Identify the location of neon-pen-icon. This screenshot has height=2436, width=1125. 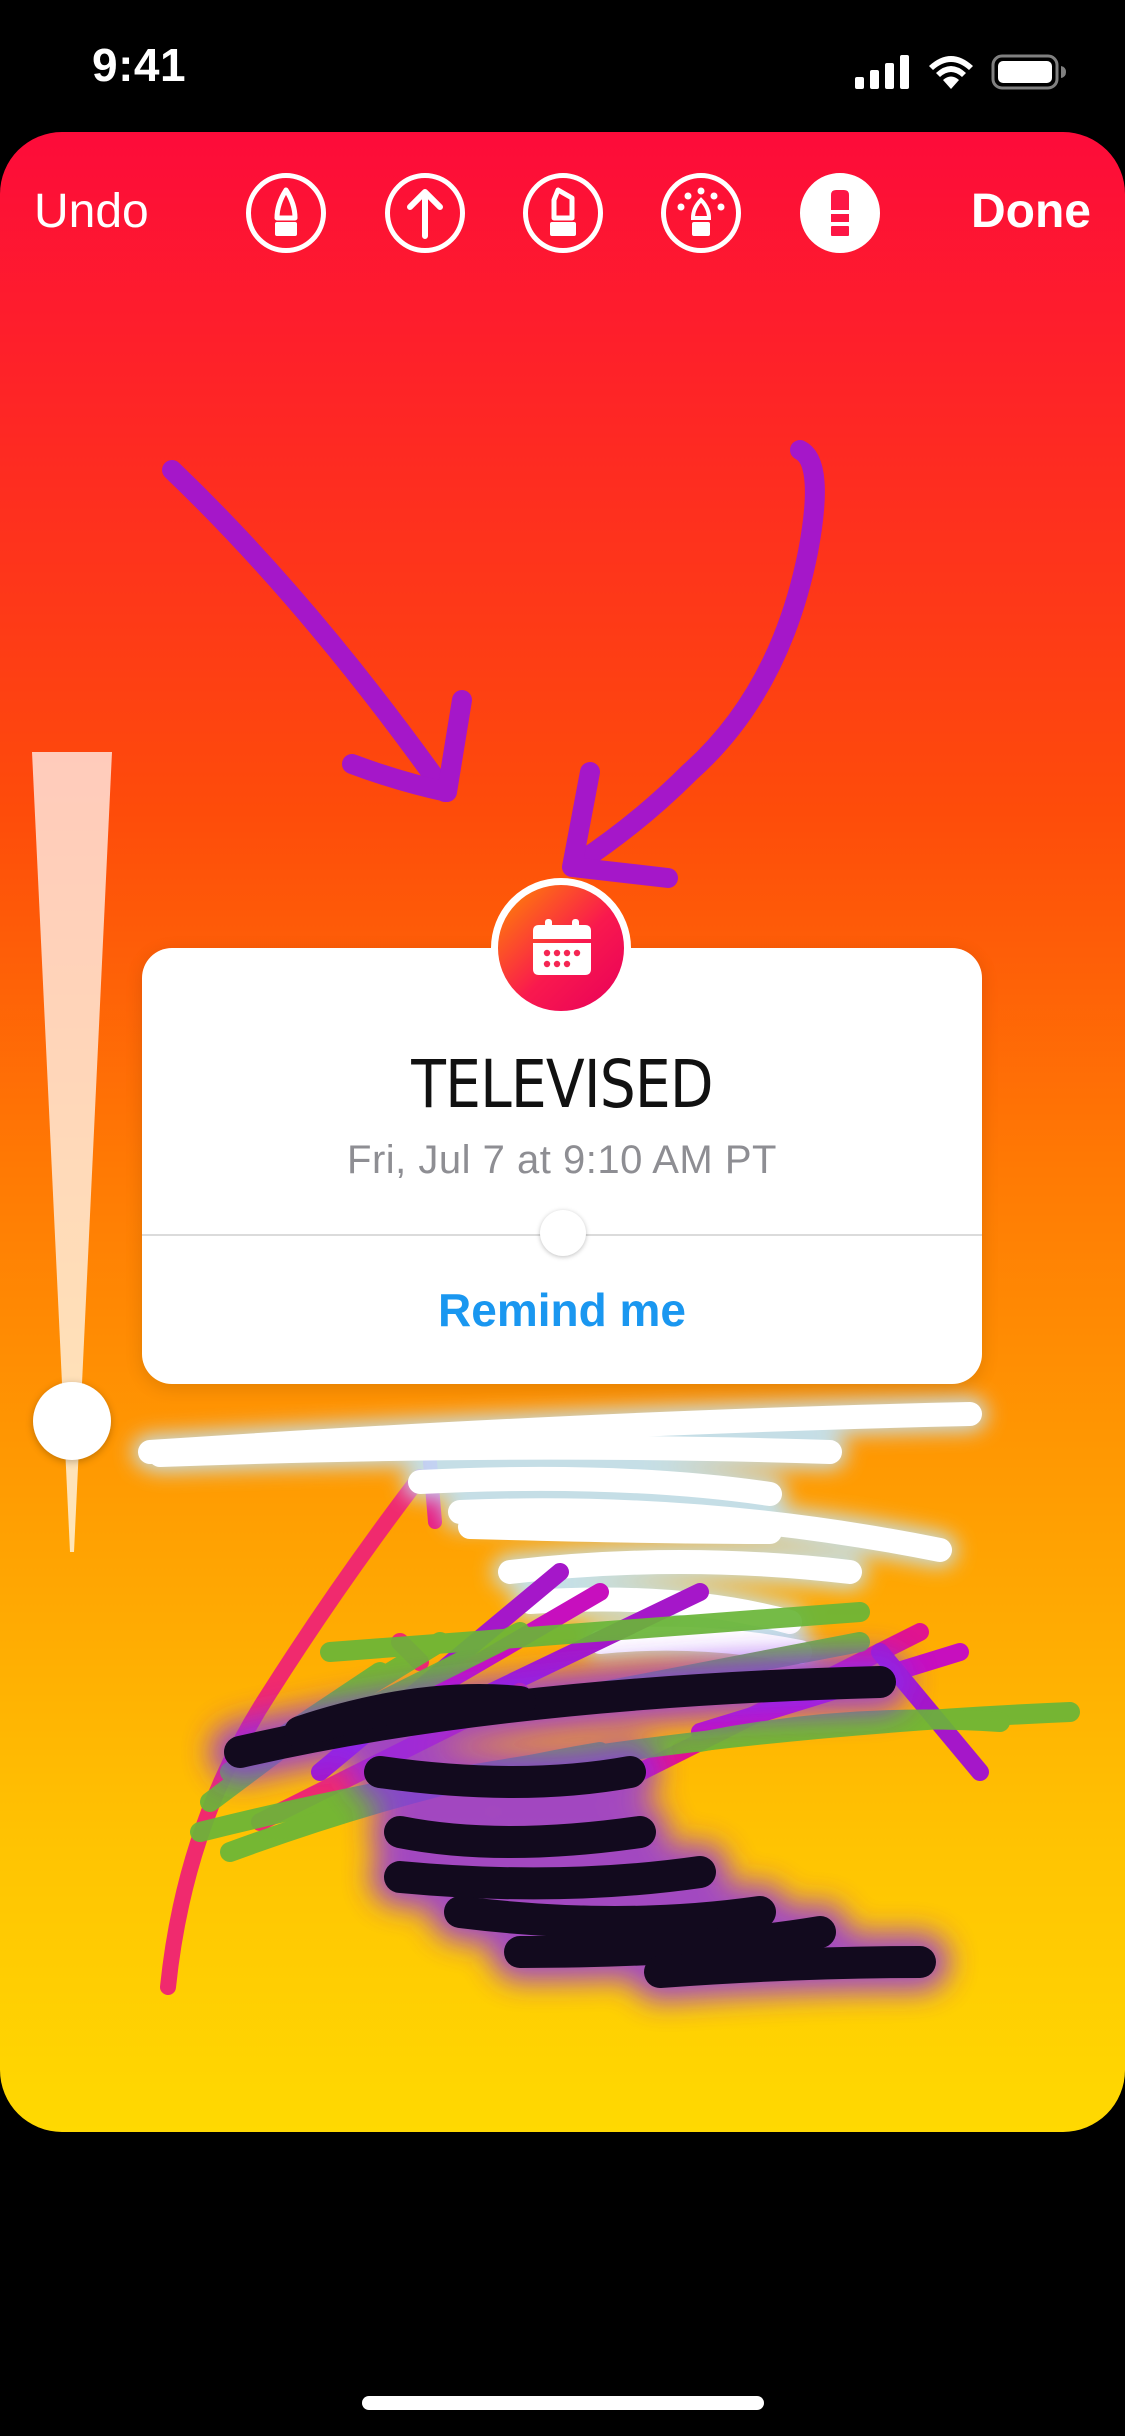
(701, 211).